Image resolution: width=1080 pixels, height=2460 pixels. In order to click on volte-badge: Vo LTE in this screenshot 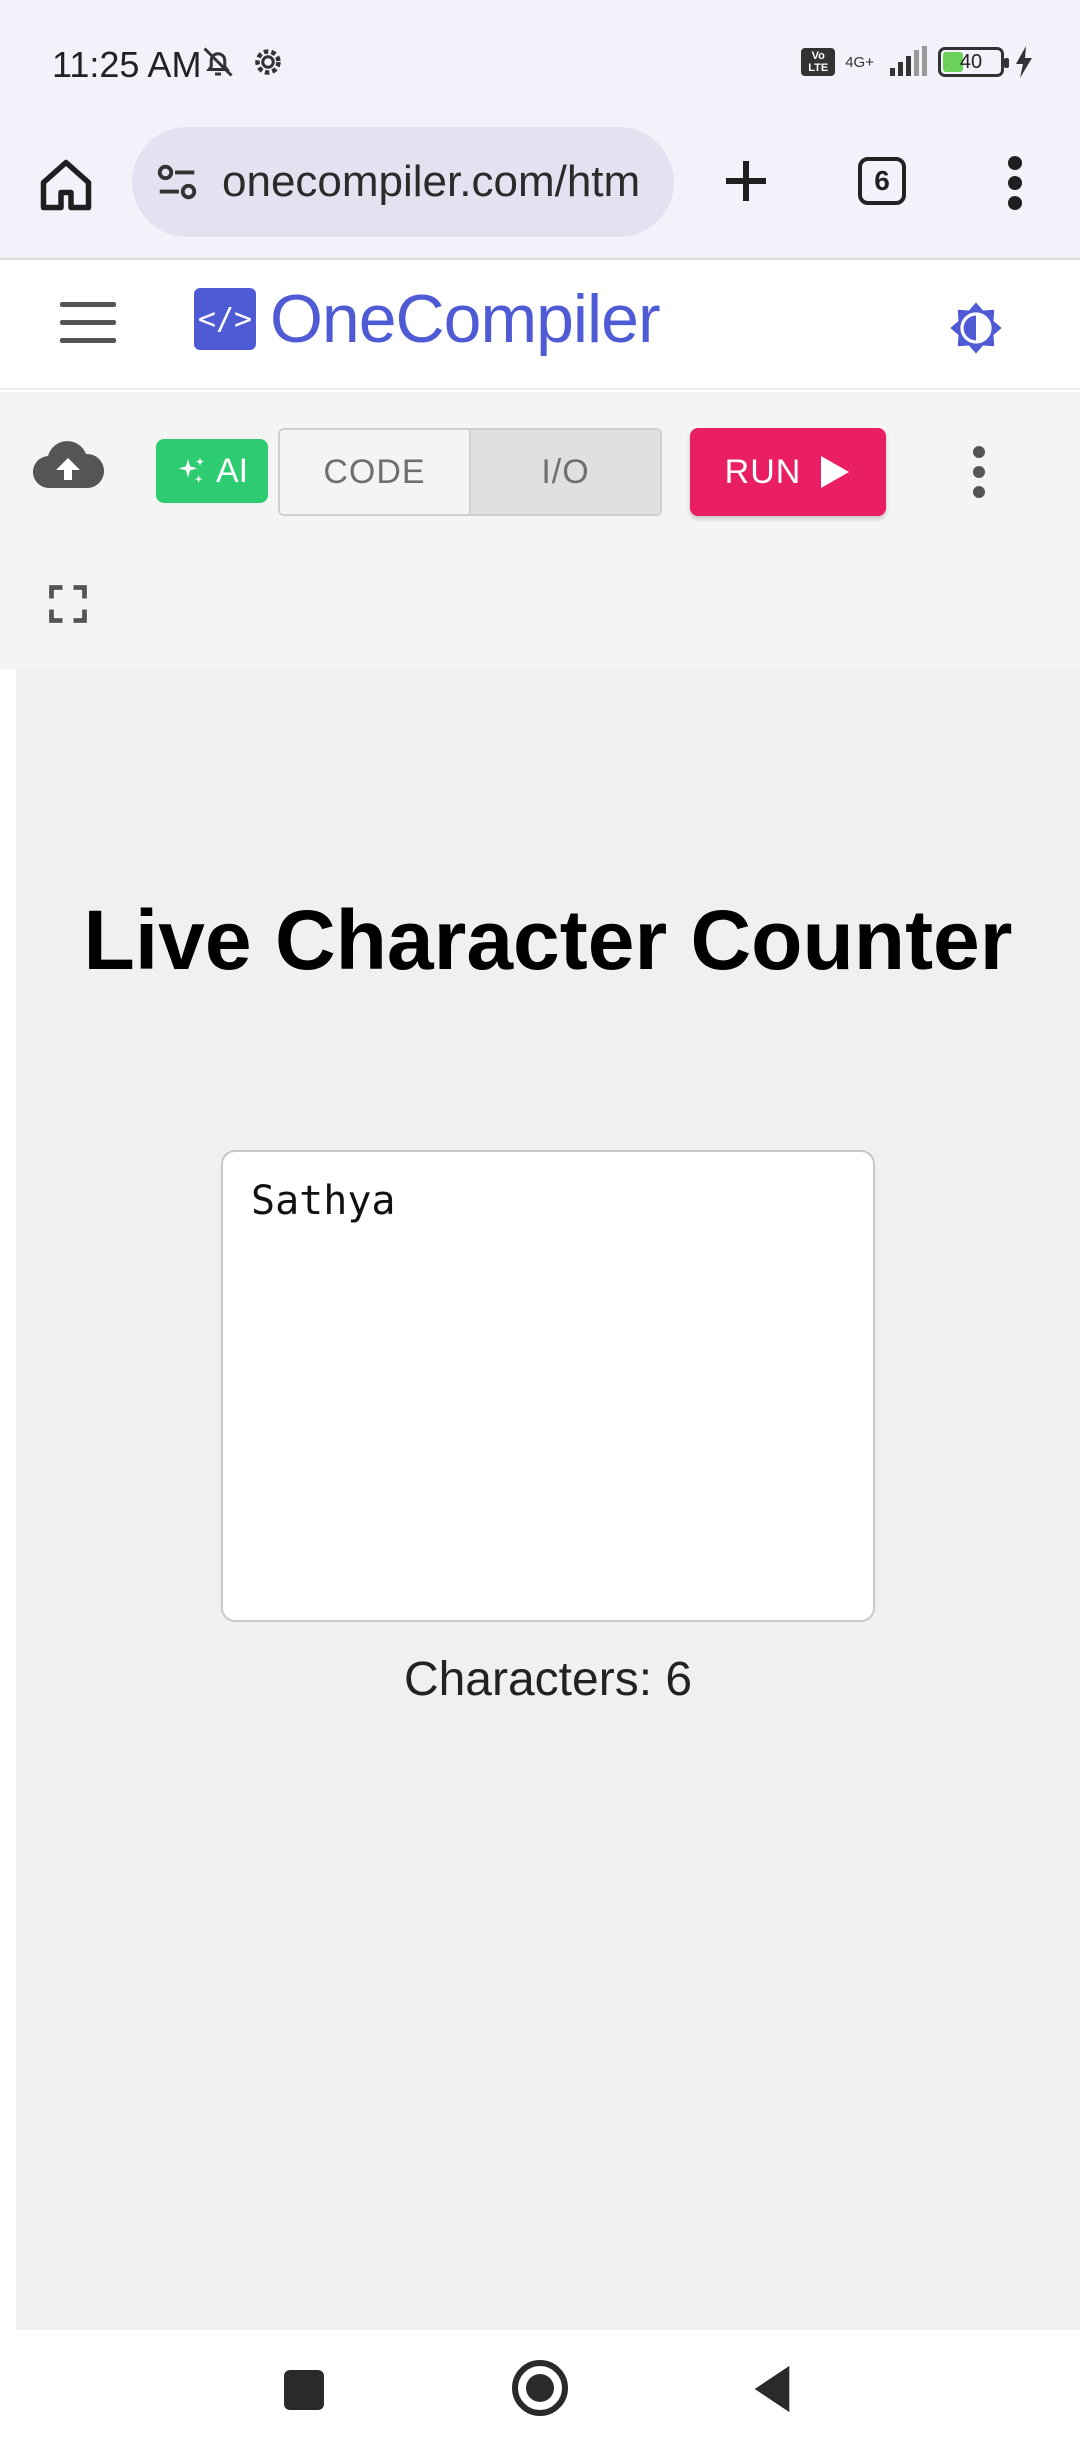, I will do `click(818, 62)`.